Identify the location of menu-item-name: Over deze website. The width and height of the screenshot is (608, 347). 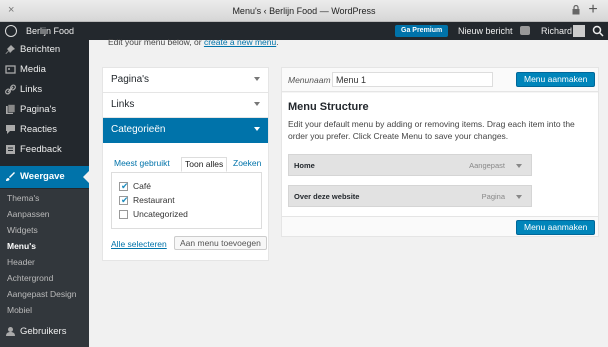
(327, 196).